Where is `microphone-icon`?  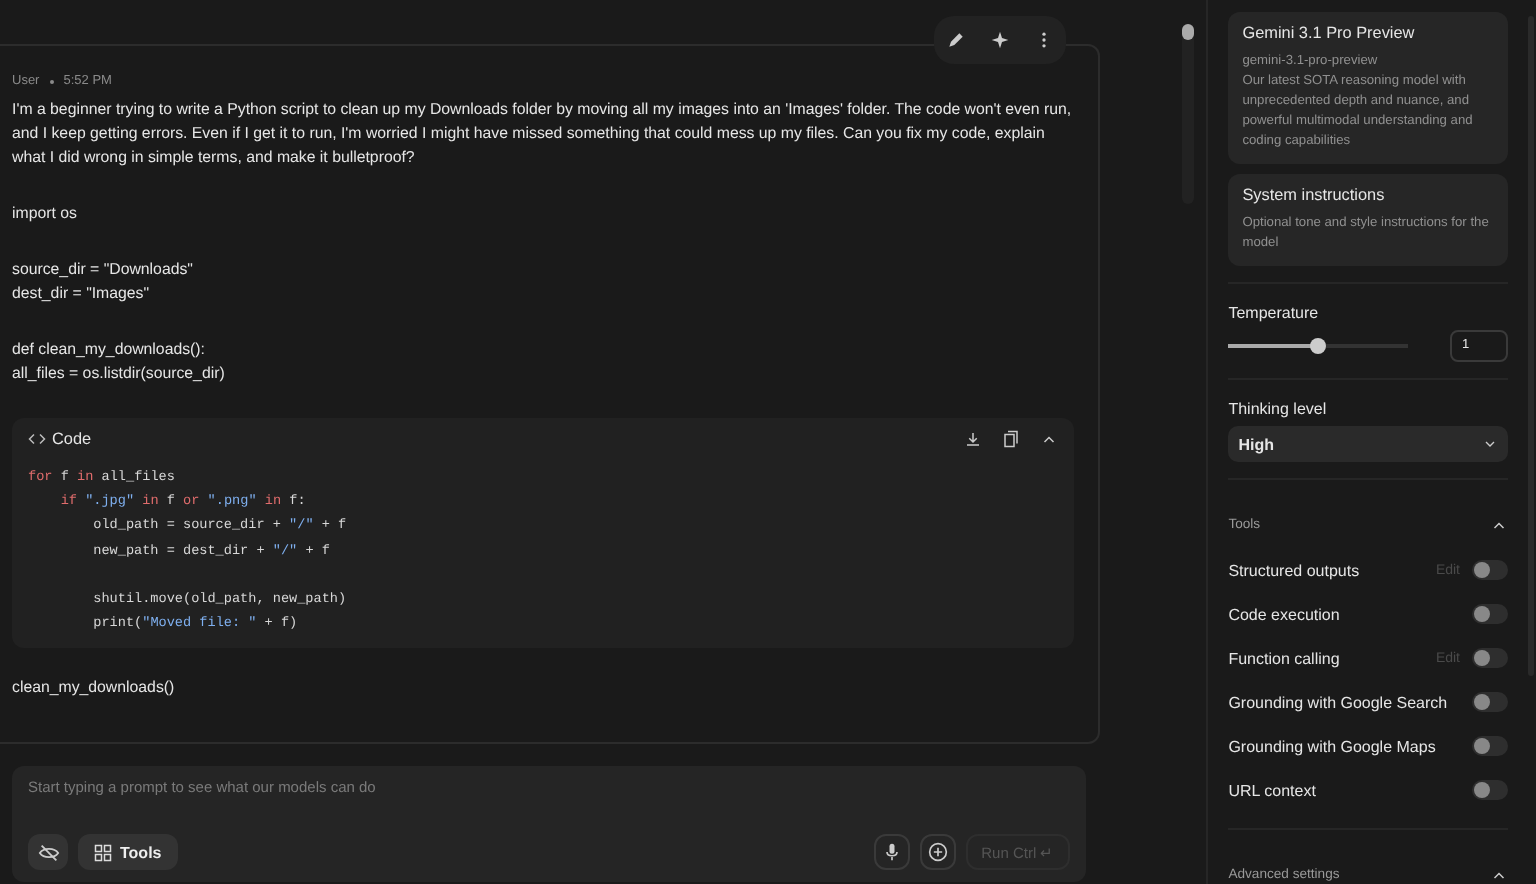
microphone-icon is located at coordinates (891, 852).